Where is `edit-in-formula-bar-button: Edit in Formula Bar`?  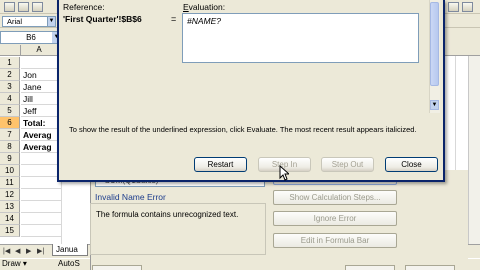 edit-in-formula-bar-button: Edit in Formula Bar is located at coordinates (335, 240).